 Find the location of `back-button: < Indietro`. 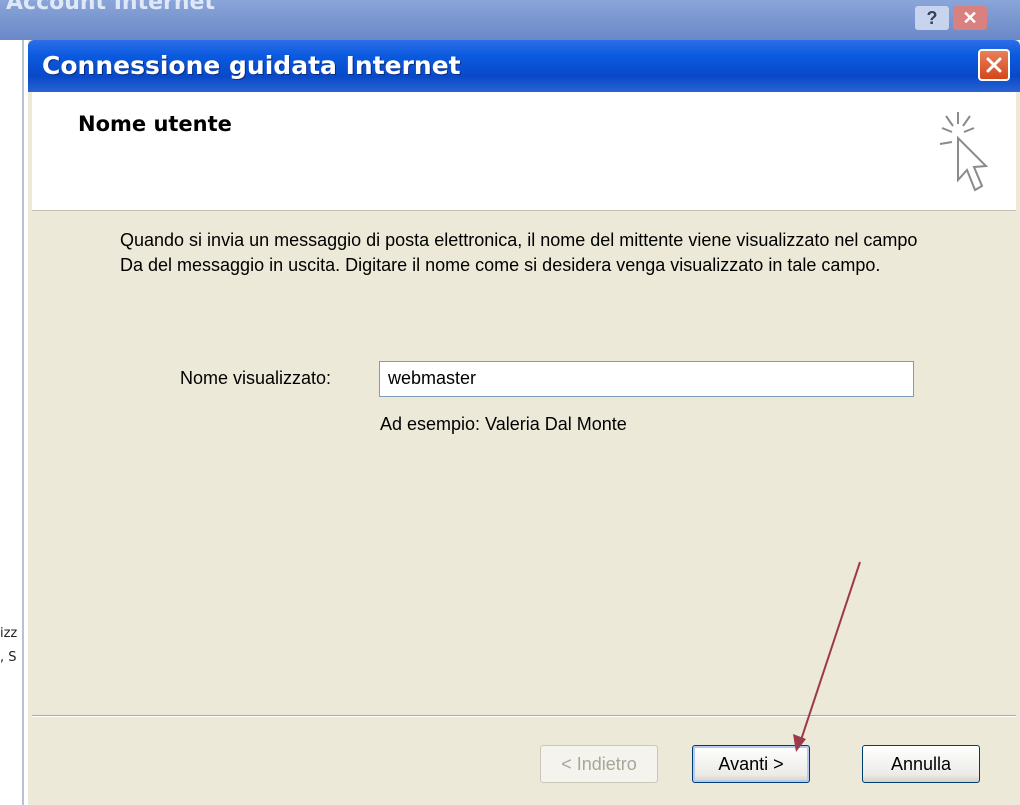

back-button: < Indietro is located at coordinates (599, 764).